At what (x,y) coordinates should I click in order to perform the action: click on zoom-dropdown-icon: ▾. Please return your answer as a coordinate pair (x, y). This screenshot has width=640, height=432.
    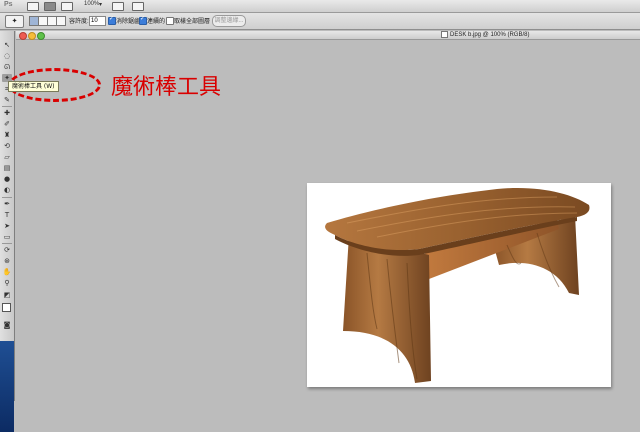
    Looking at the image, I should click on (100, 4).